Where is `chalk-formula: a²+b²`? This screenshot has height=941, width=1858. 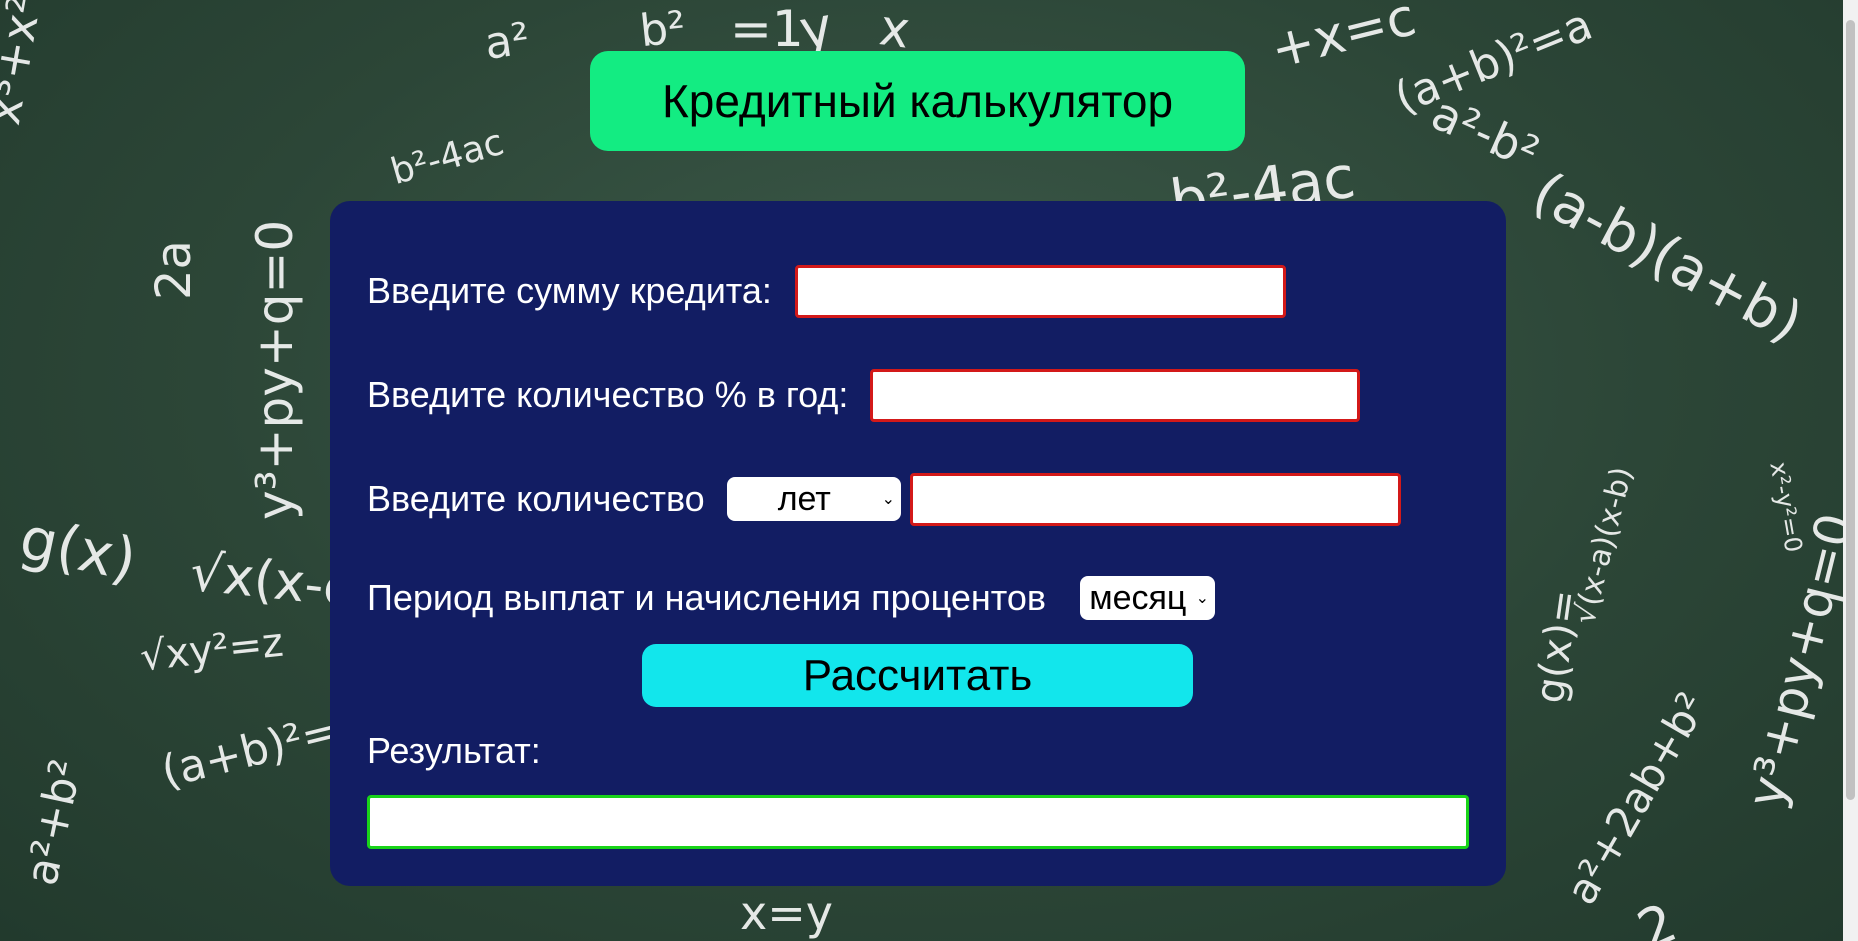 chalk-formula: a²+b² is located at coordinates (54, 822).